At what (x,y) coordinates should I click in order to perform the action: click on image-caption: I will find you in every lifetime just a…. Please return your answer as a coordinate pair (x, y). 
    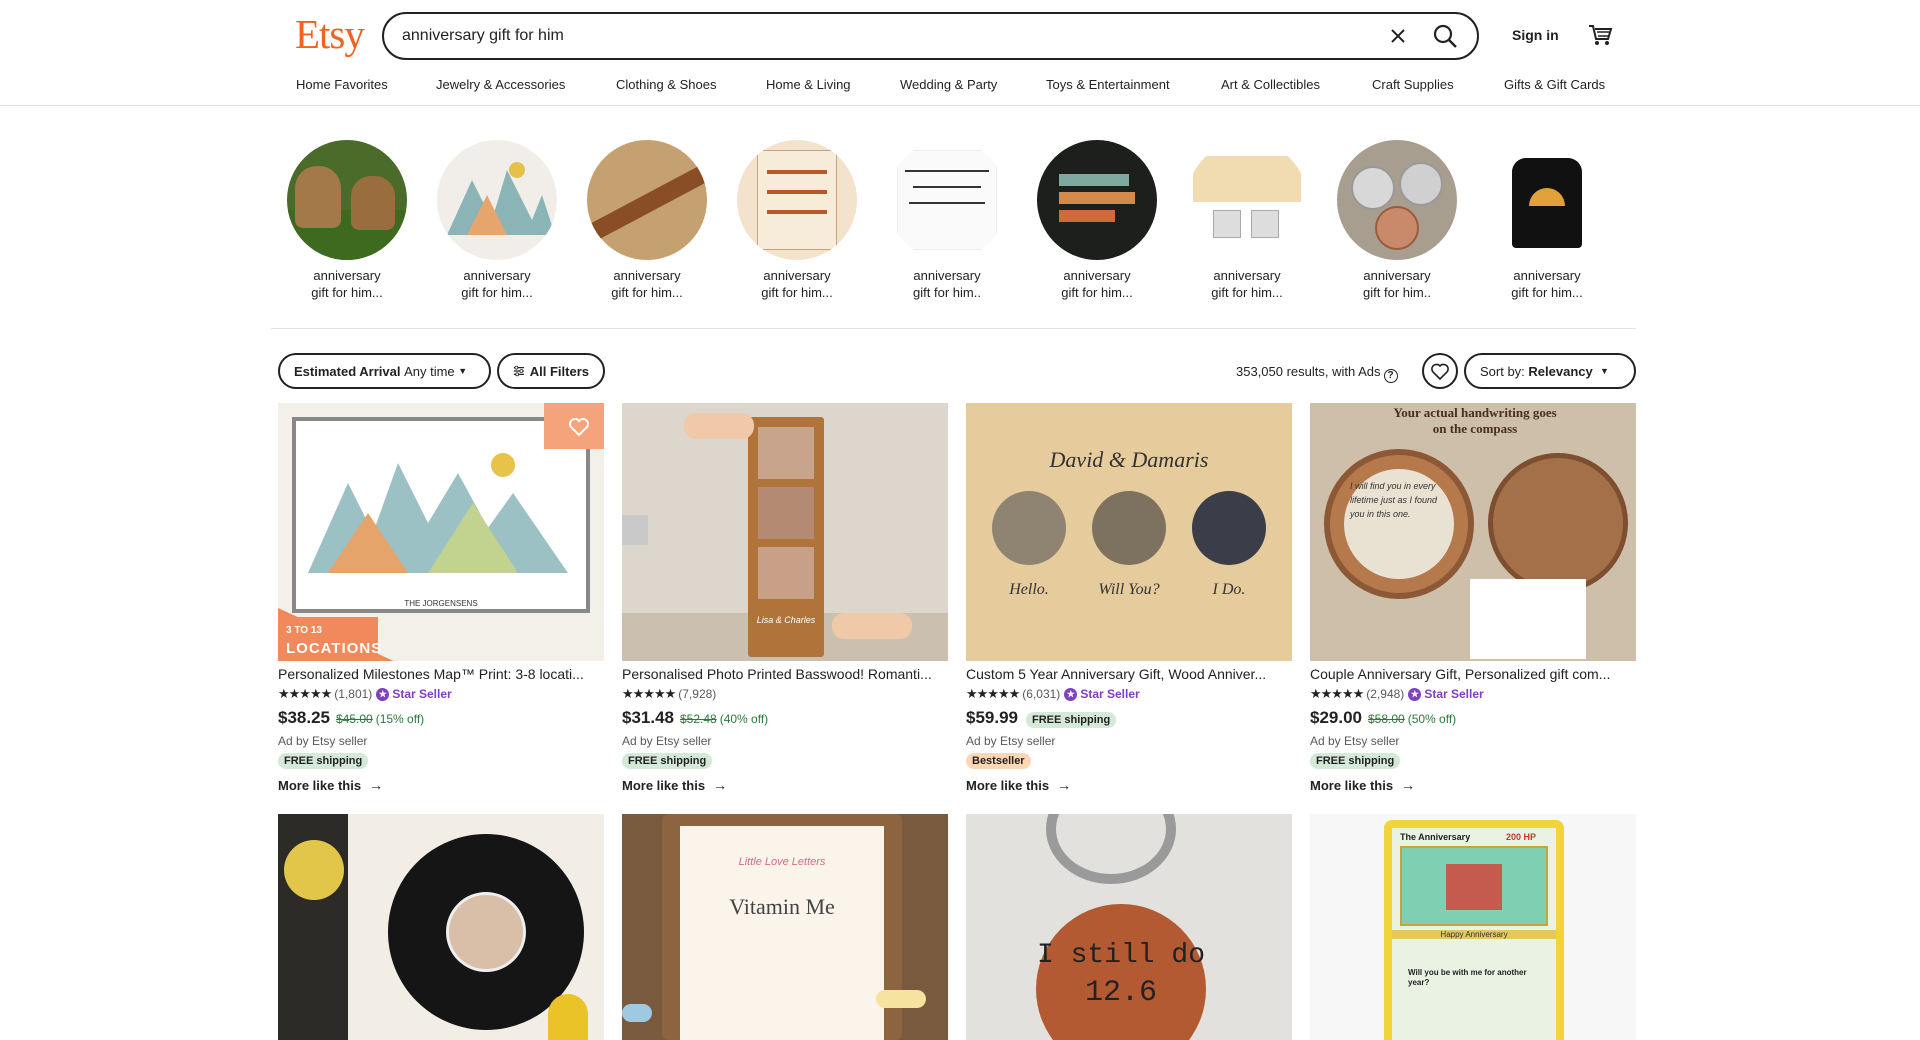
    Looking at the image, I should click on (1394, 500).